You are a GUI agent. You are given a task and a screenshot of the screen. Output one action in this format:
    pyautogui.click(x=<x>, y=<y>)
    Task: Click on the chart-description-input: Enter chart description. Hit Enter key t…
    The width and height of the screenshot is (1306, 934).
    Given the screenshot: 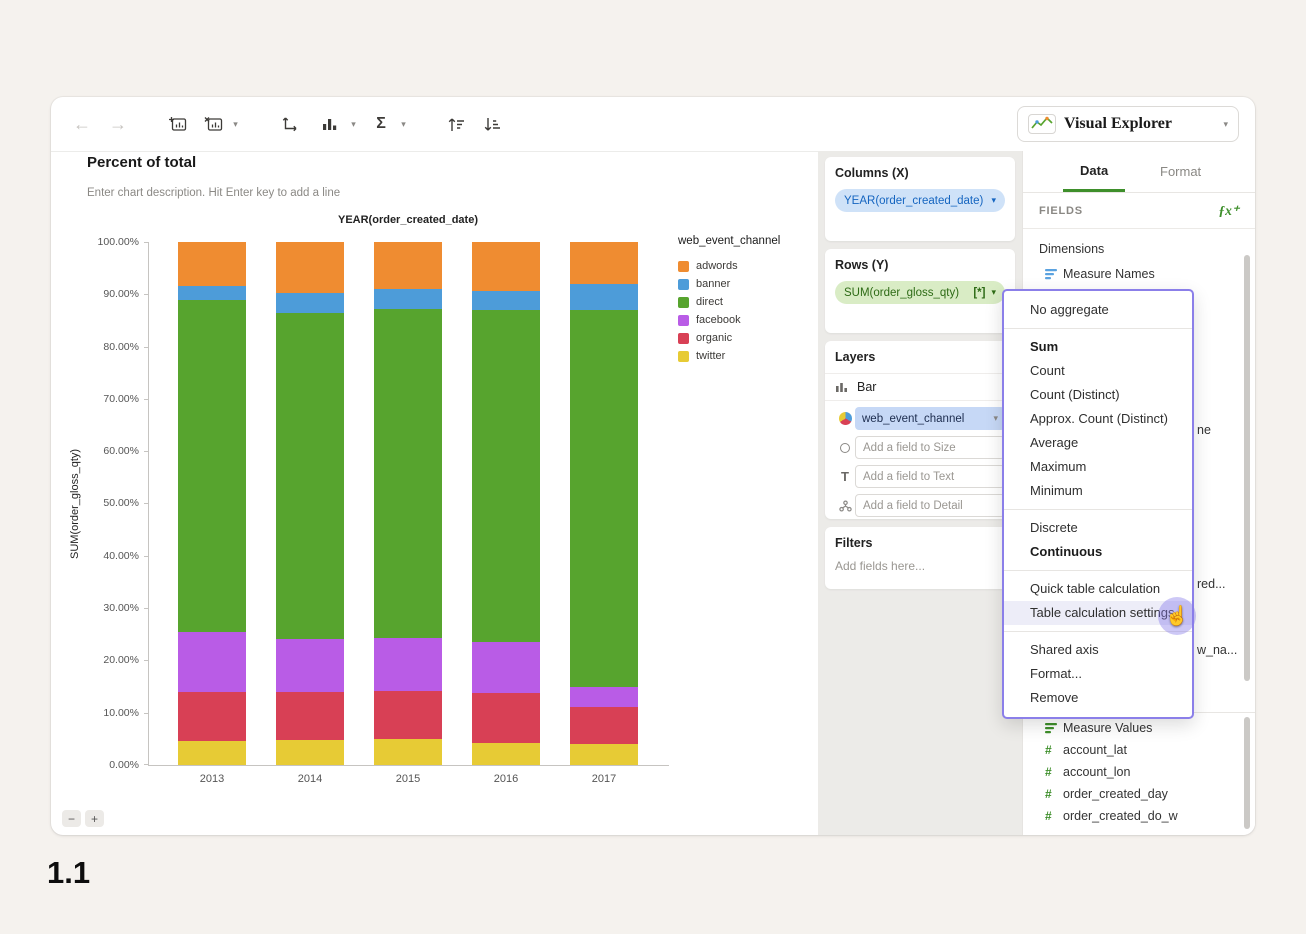 What is the action you would take?
    pyautogui.click(x=213, y=193)
    